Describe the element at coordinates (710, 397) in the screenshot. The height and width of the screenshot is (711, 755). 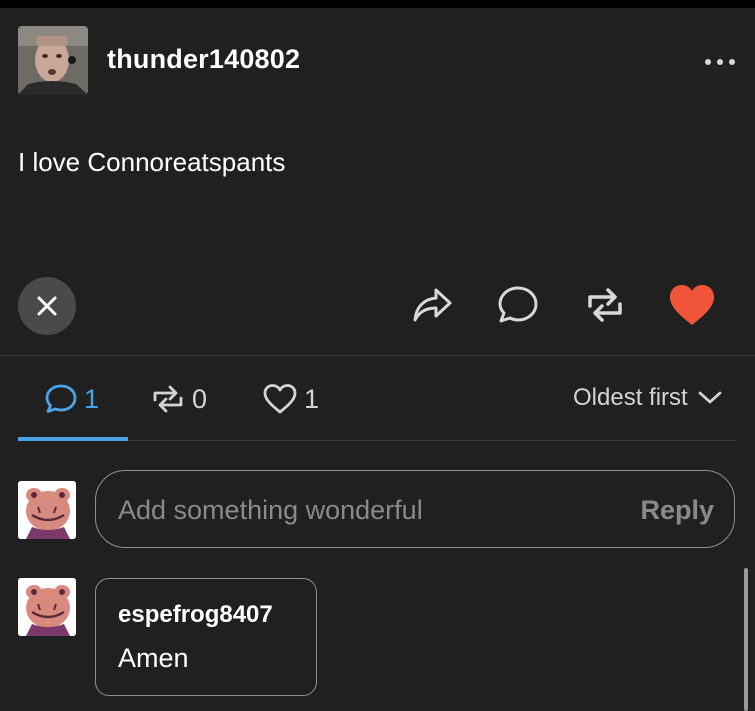
I see `chevron-down-icon` at that location.